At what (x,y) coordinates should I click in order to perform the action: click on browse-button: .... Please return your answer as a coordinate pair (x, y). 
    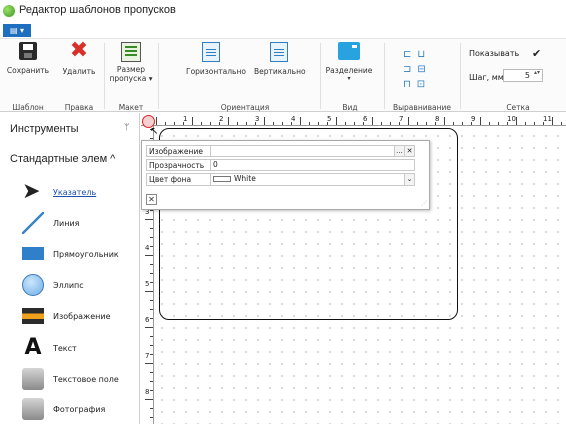
    Looking at the image, I should click on (399, 151).